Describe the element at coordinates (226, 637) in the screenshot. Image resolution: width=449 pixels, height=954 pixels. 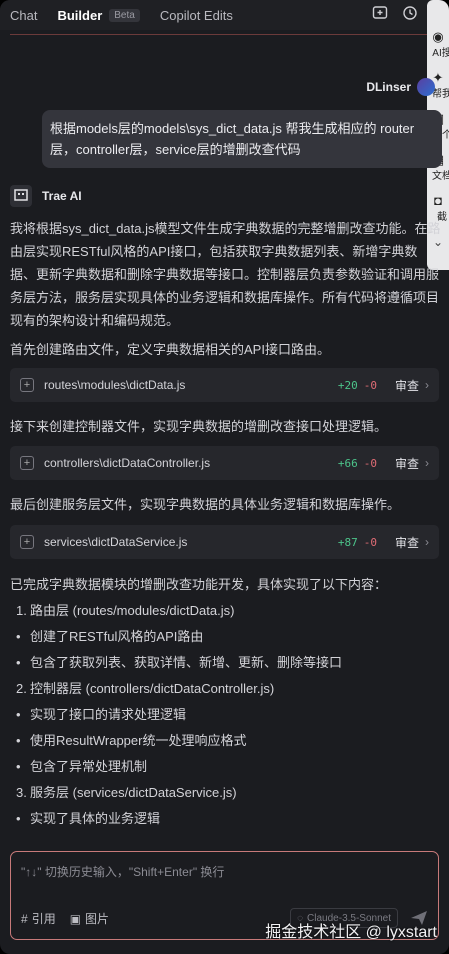
I see `list-item: • 创建了RESTful风格的API路由` at that location.